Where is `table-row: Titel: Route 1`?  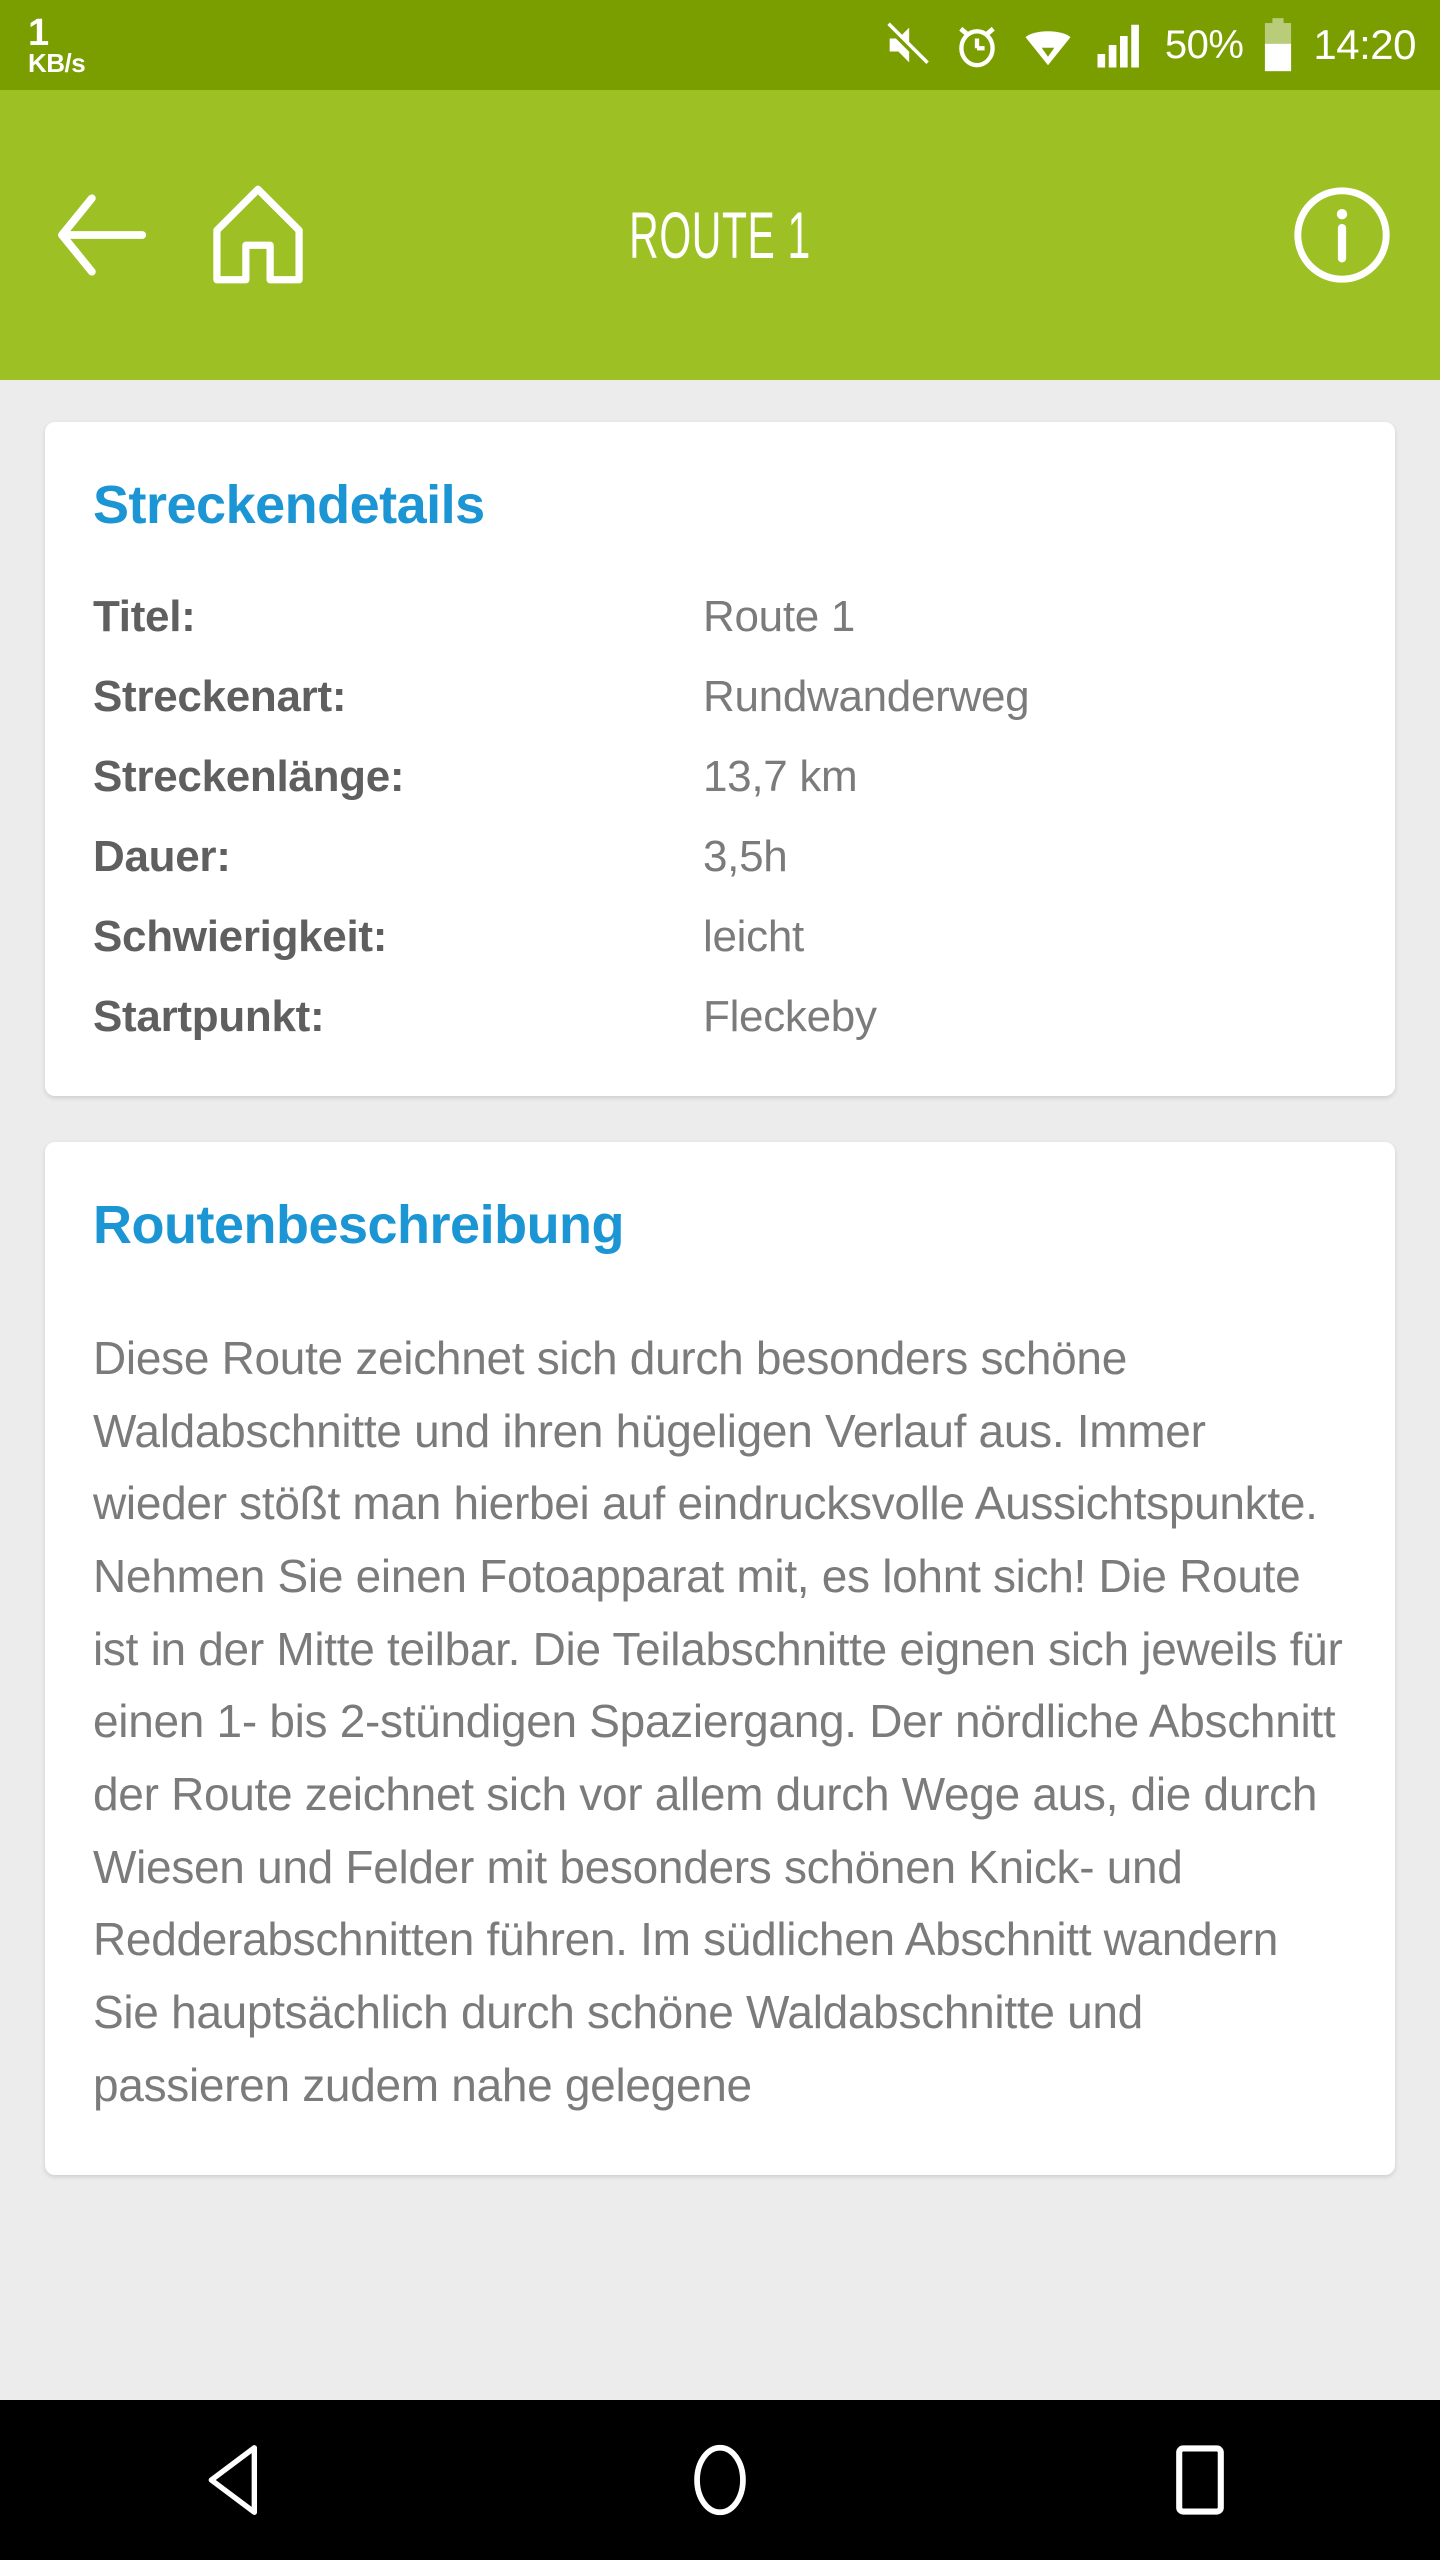
table-row: Titel: Route 1 is located at coordinates (720, 617).